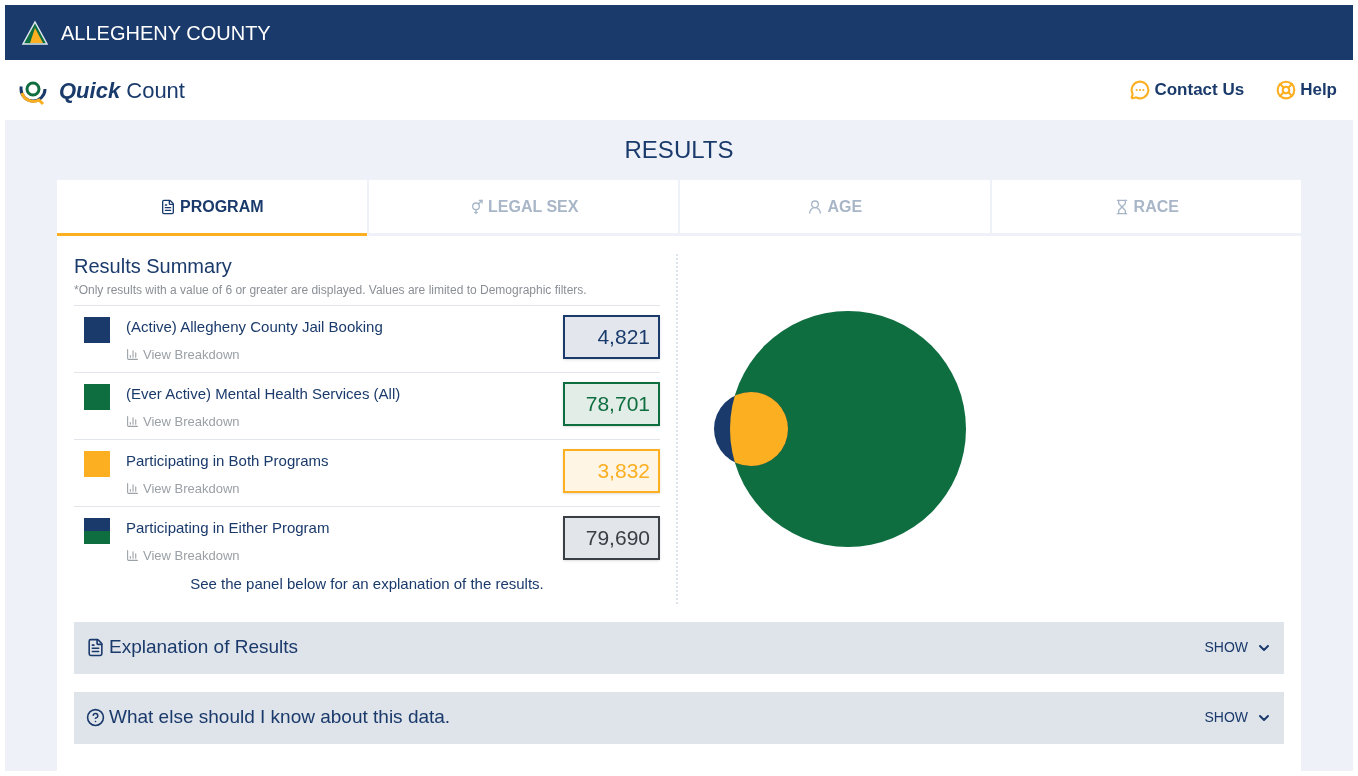 Image resolution: width=1358 pixels, height=776 pixels. What do you see at coordinates (166, 33) in the screenshot?
I see `county-title: ALLEGHENY COUNTY` at bounding box center [166, 33].